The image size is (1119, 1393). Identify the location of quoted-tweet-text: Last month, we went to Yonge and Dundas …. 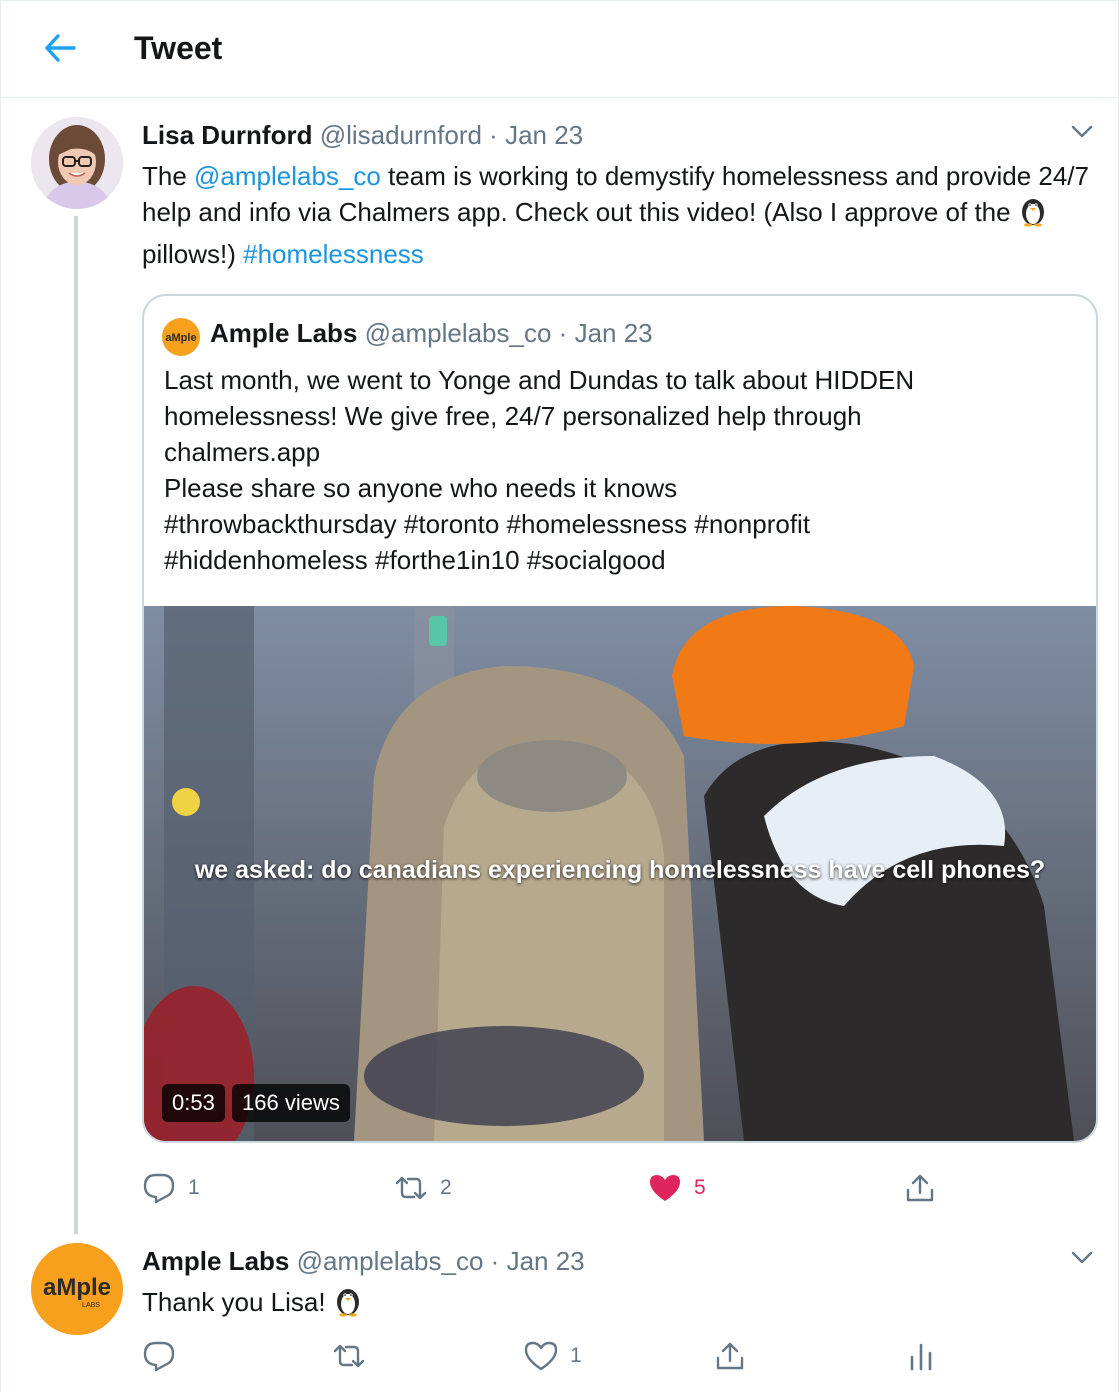
(614, 470).